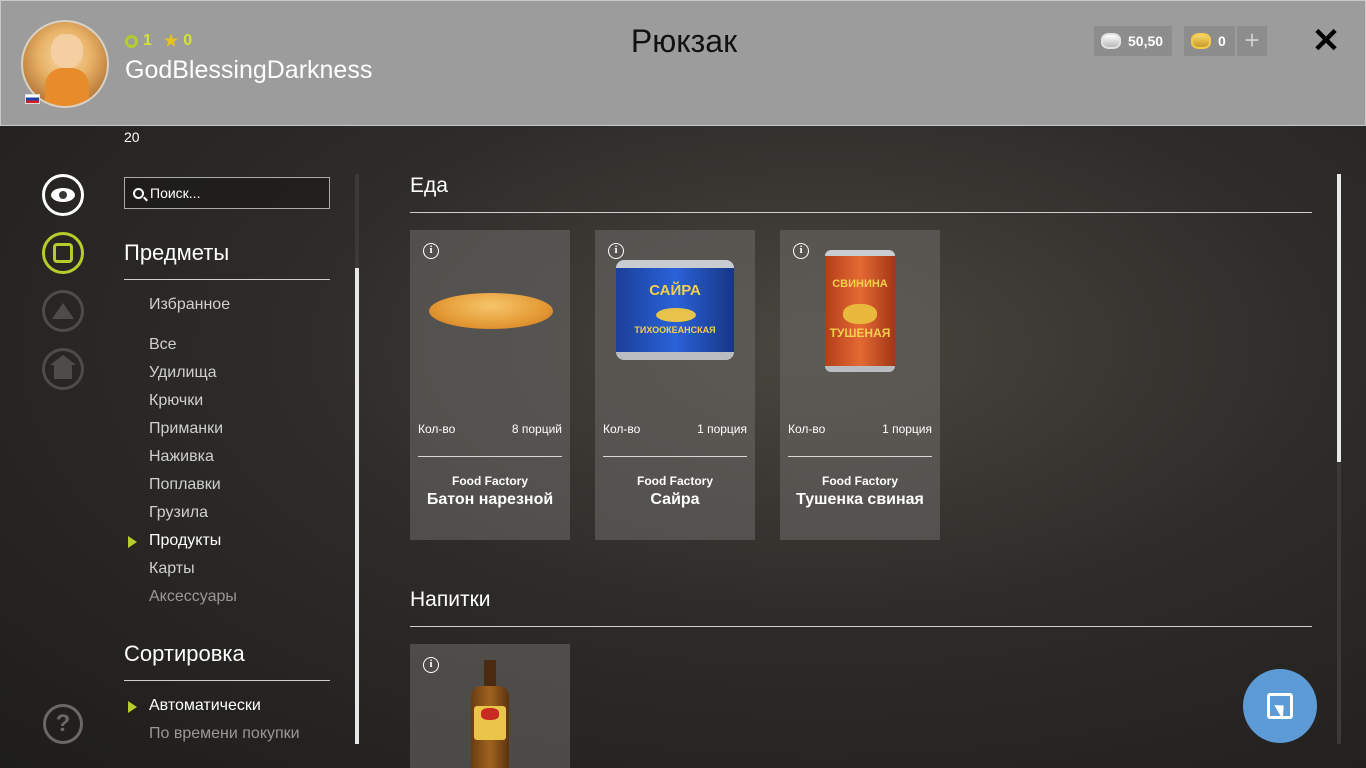 This screenshot has width=1366, height=768. I want to click on menu-item-floats: Поплавки, so click(185, 485).